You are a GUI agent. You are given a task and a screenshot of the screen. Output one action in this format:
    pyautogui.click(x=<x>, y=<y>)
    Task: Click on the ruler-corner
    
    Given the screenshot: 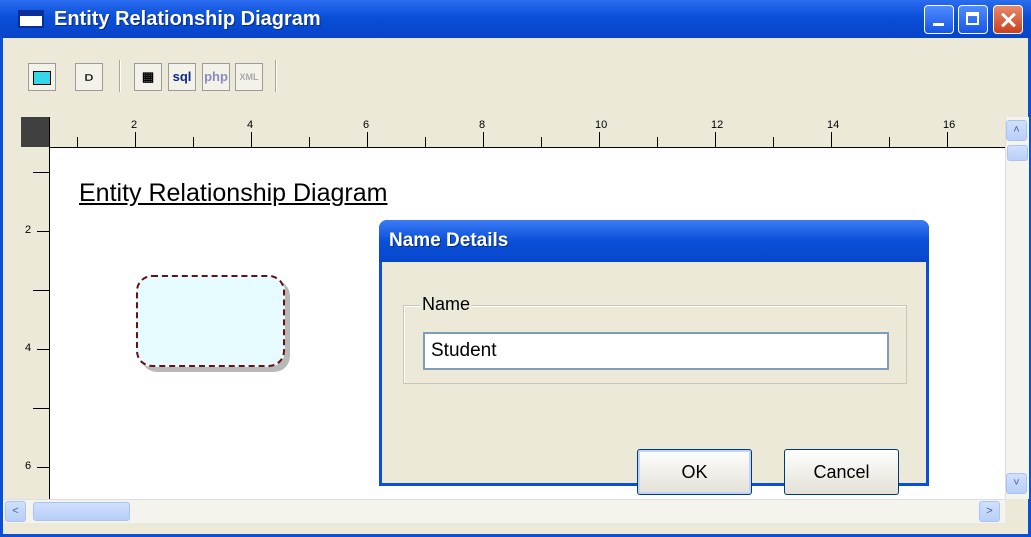 What is the action you would take?
    pyautogui.click(x=35, y=132)
    